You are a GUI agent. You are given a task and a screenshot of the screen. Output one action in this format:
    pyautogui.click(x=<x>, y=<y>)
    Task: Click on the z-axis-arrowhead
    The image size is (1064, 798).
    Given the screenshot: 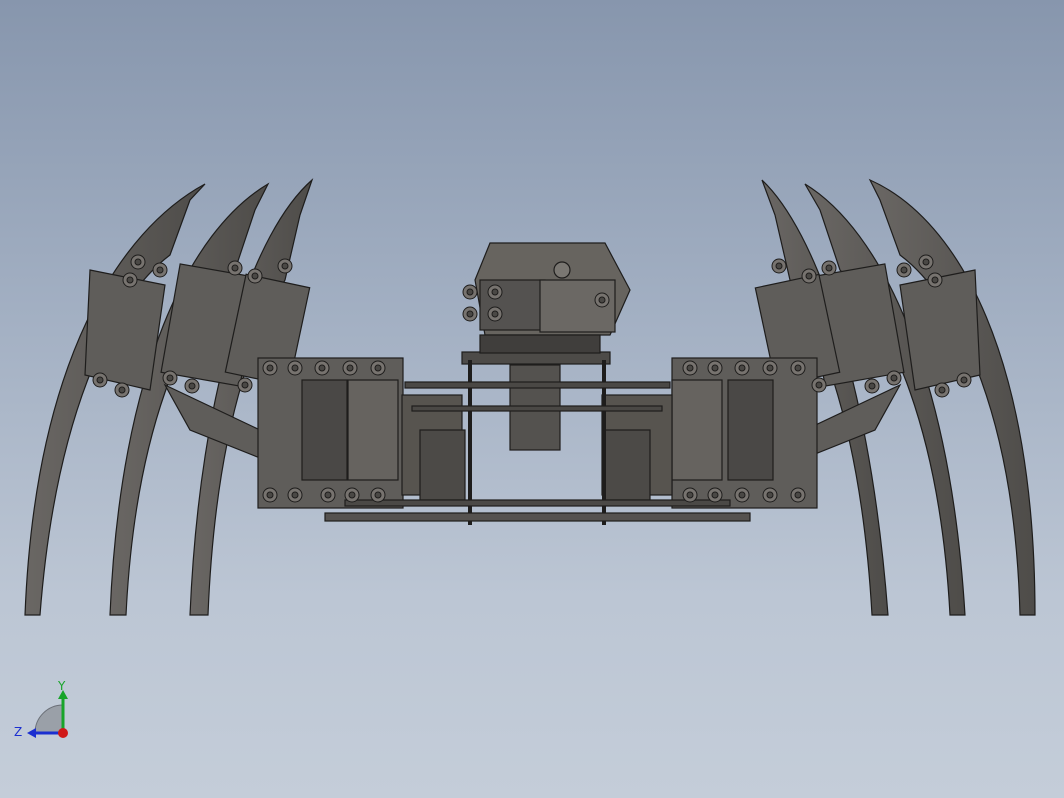 What is the action you would take?
    pyautogui.click(x=31, y=733)
    